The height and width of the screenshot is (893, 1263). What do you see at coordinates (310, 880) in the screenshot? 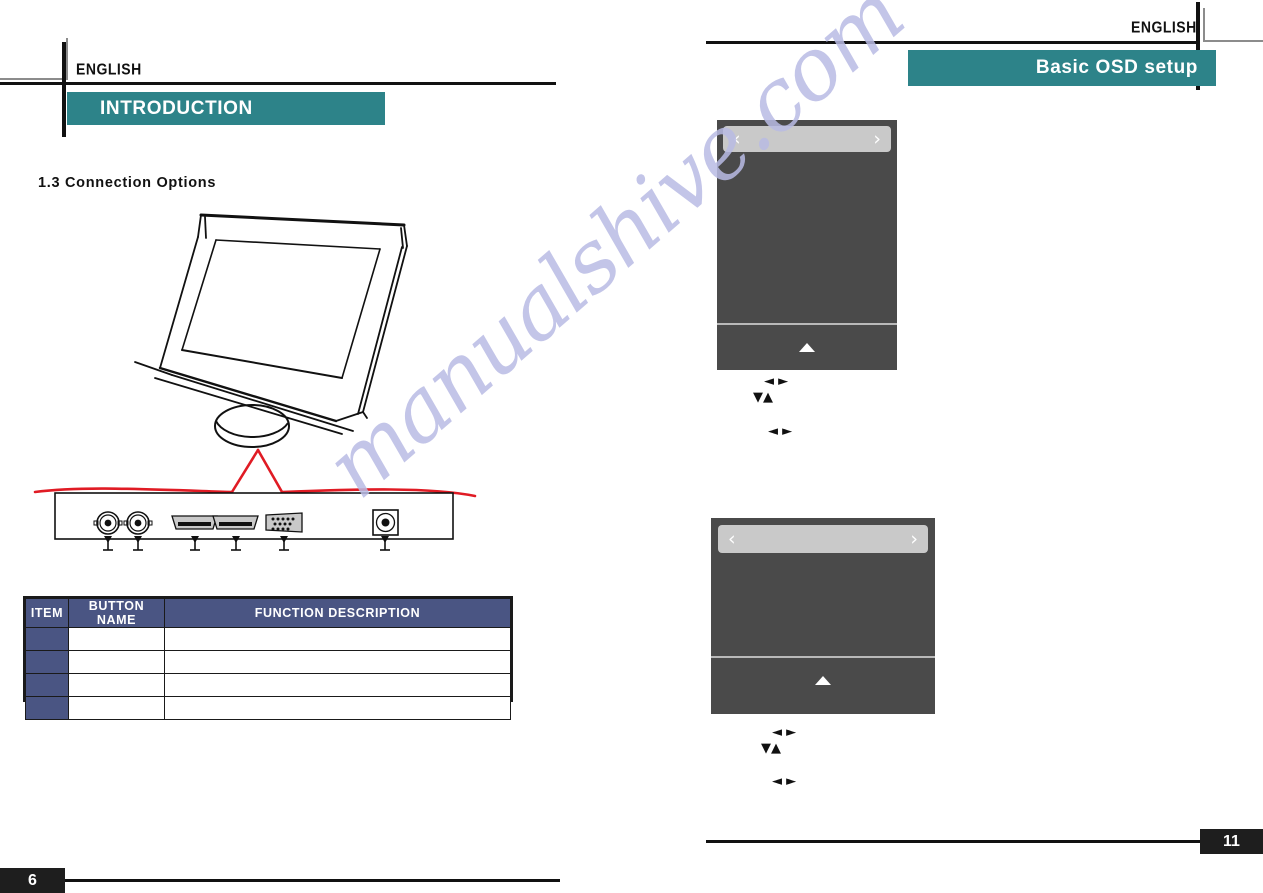
I see `left-footer-rule` at bounding box center [310, 880].